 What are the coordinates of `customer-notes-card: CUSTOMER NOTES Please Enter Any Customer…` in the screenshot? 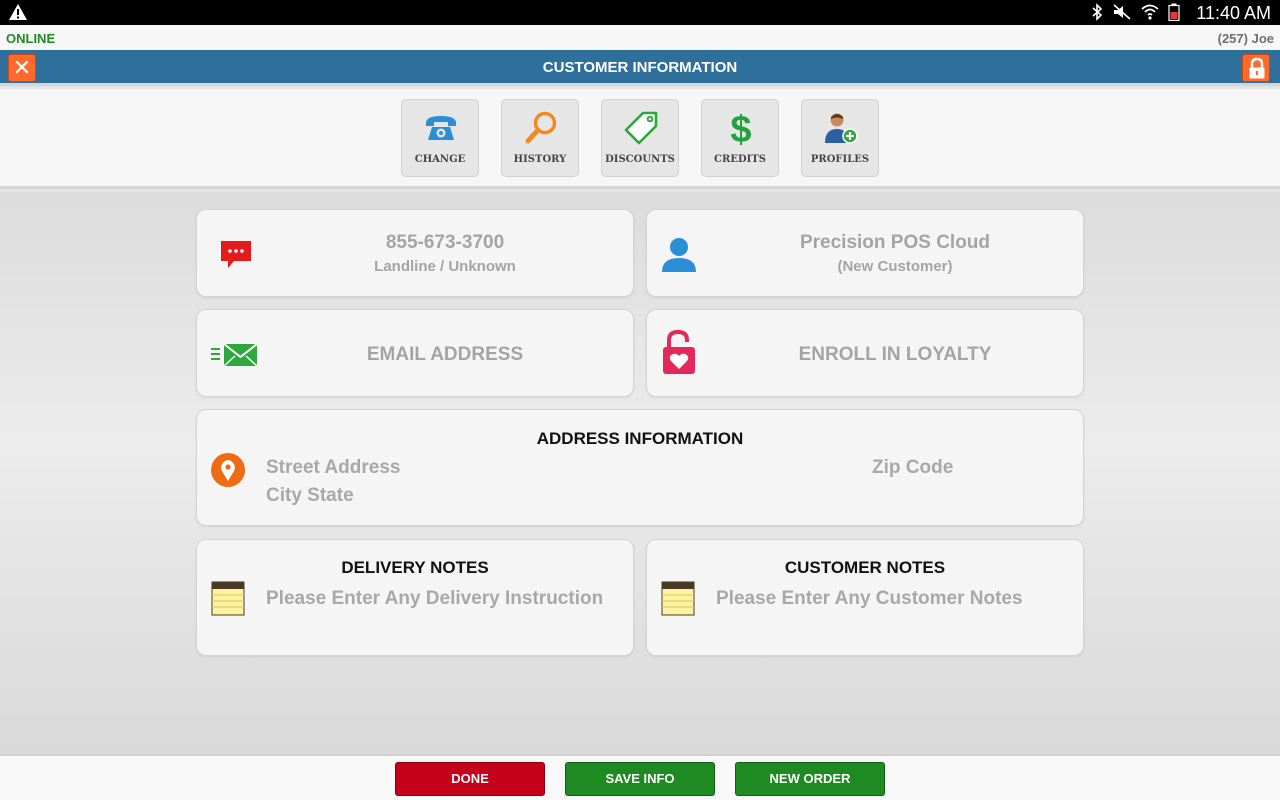 It's located at (865, 597).